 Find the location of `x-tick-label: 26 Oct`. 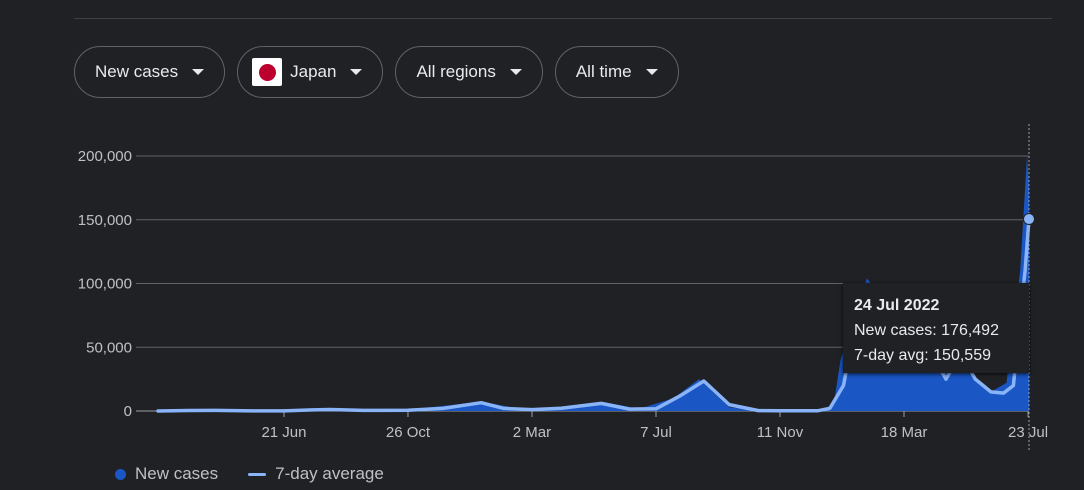

x-tick-label: 26 Oct is located at coordinates (408, 432).